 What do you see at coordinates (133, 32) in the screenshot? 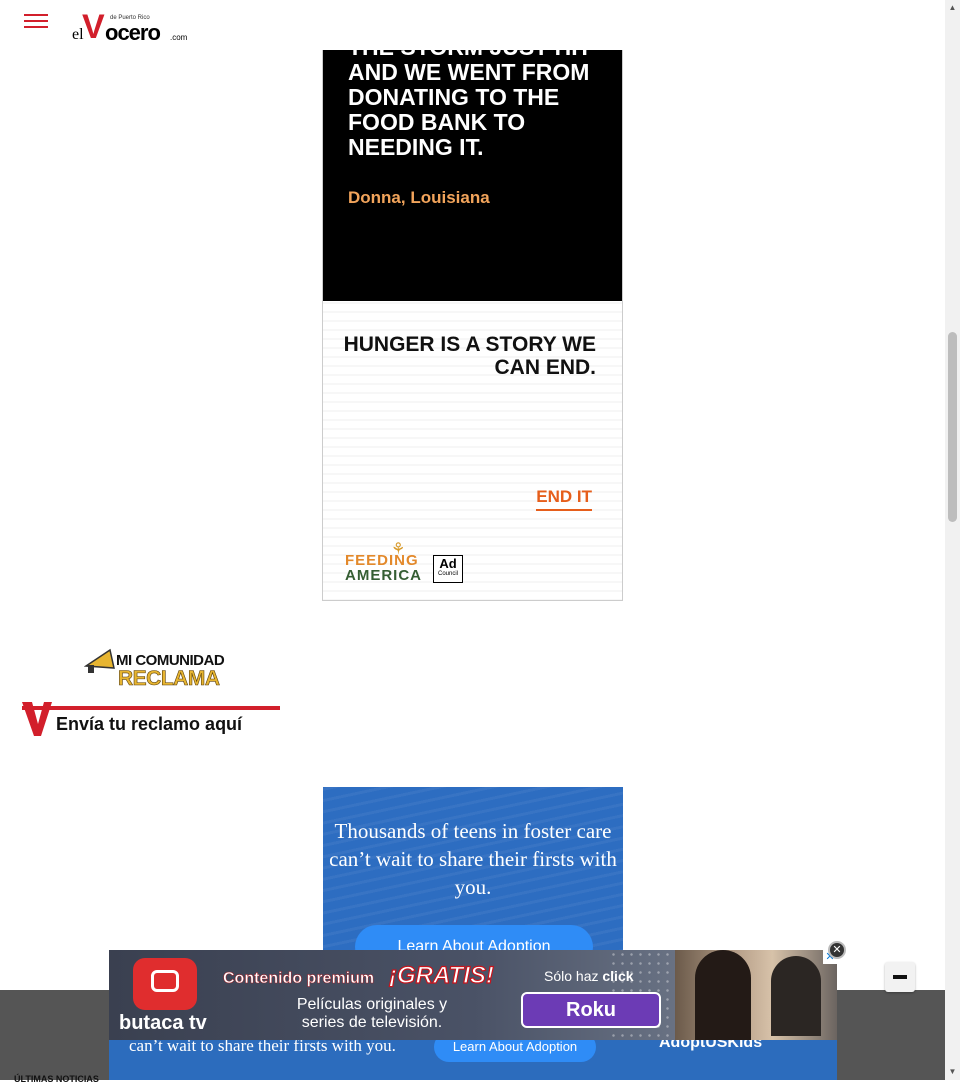
I see `logo-ocero-text: ocero` at bounding box center [133, 32].